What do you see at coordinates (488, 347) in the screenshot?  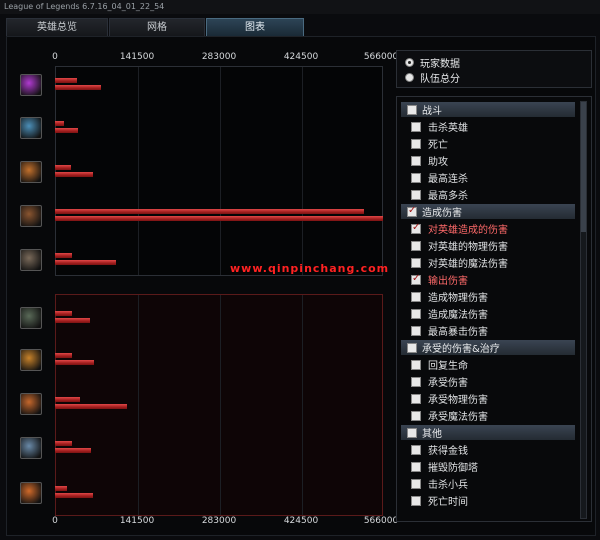 I see `stat-category-header: 承受的伤害&治疗` at bounding box center [488, 347].